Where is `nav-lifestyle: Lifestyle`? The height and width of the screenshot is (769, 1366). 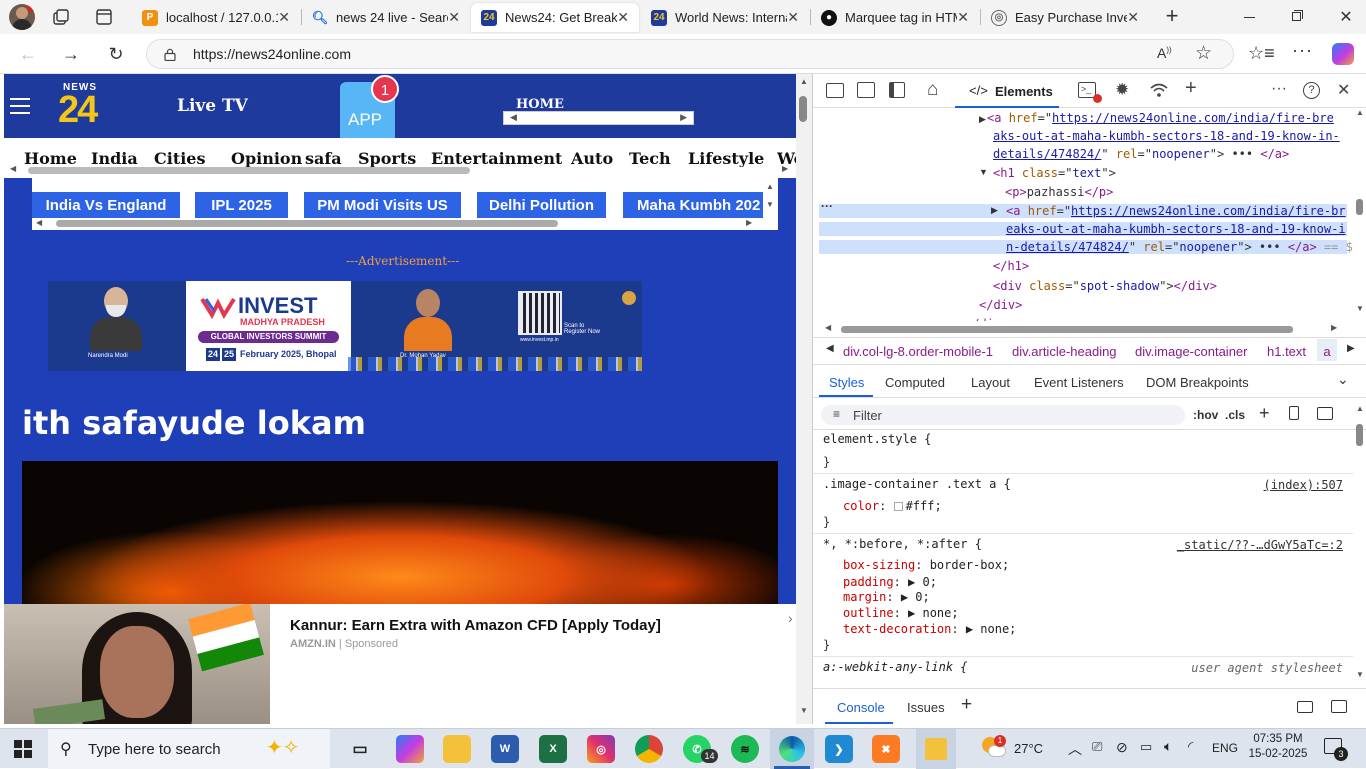
nav-lifestyle: Lifestyle is located at coordinates (726, 158).